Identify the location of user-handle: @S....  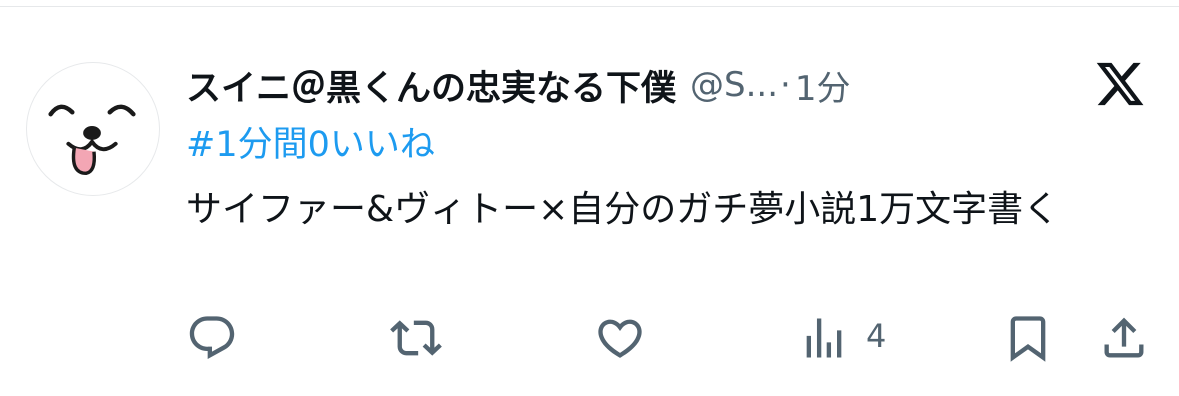
(734, 85).